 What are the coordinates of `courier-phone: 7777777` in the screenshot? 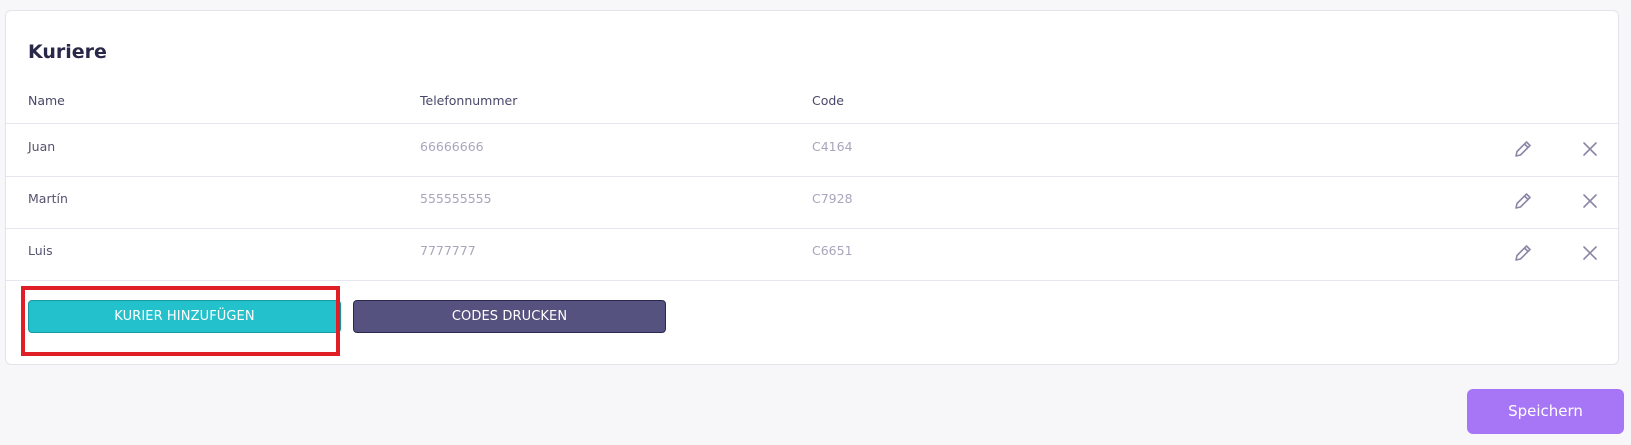 It's located at (448, 250).